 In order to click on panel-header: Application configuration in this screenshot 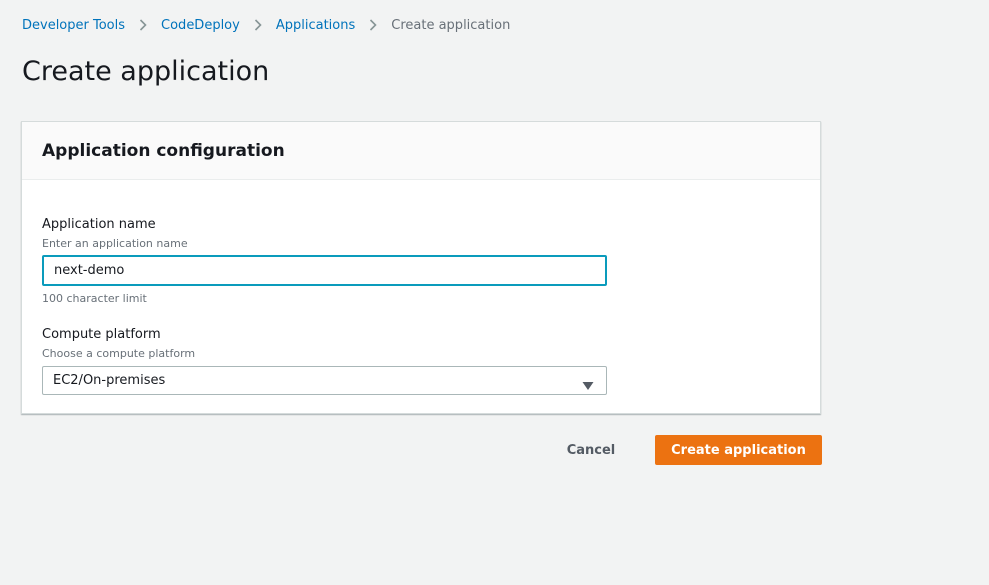, I will do `click(421, 151)`.